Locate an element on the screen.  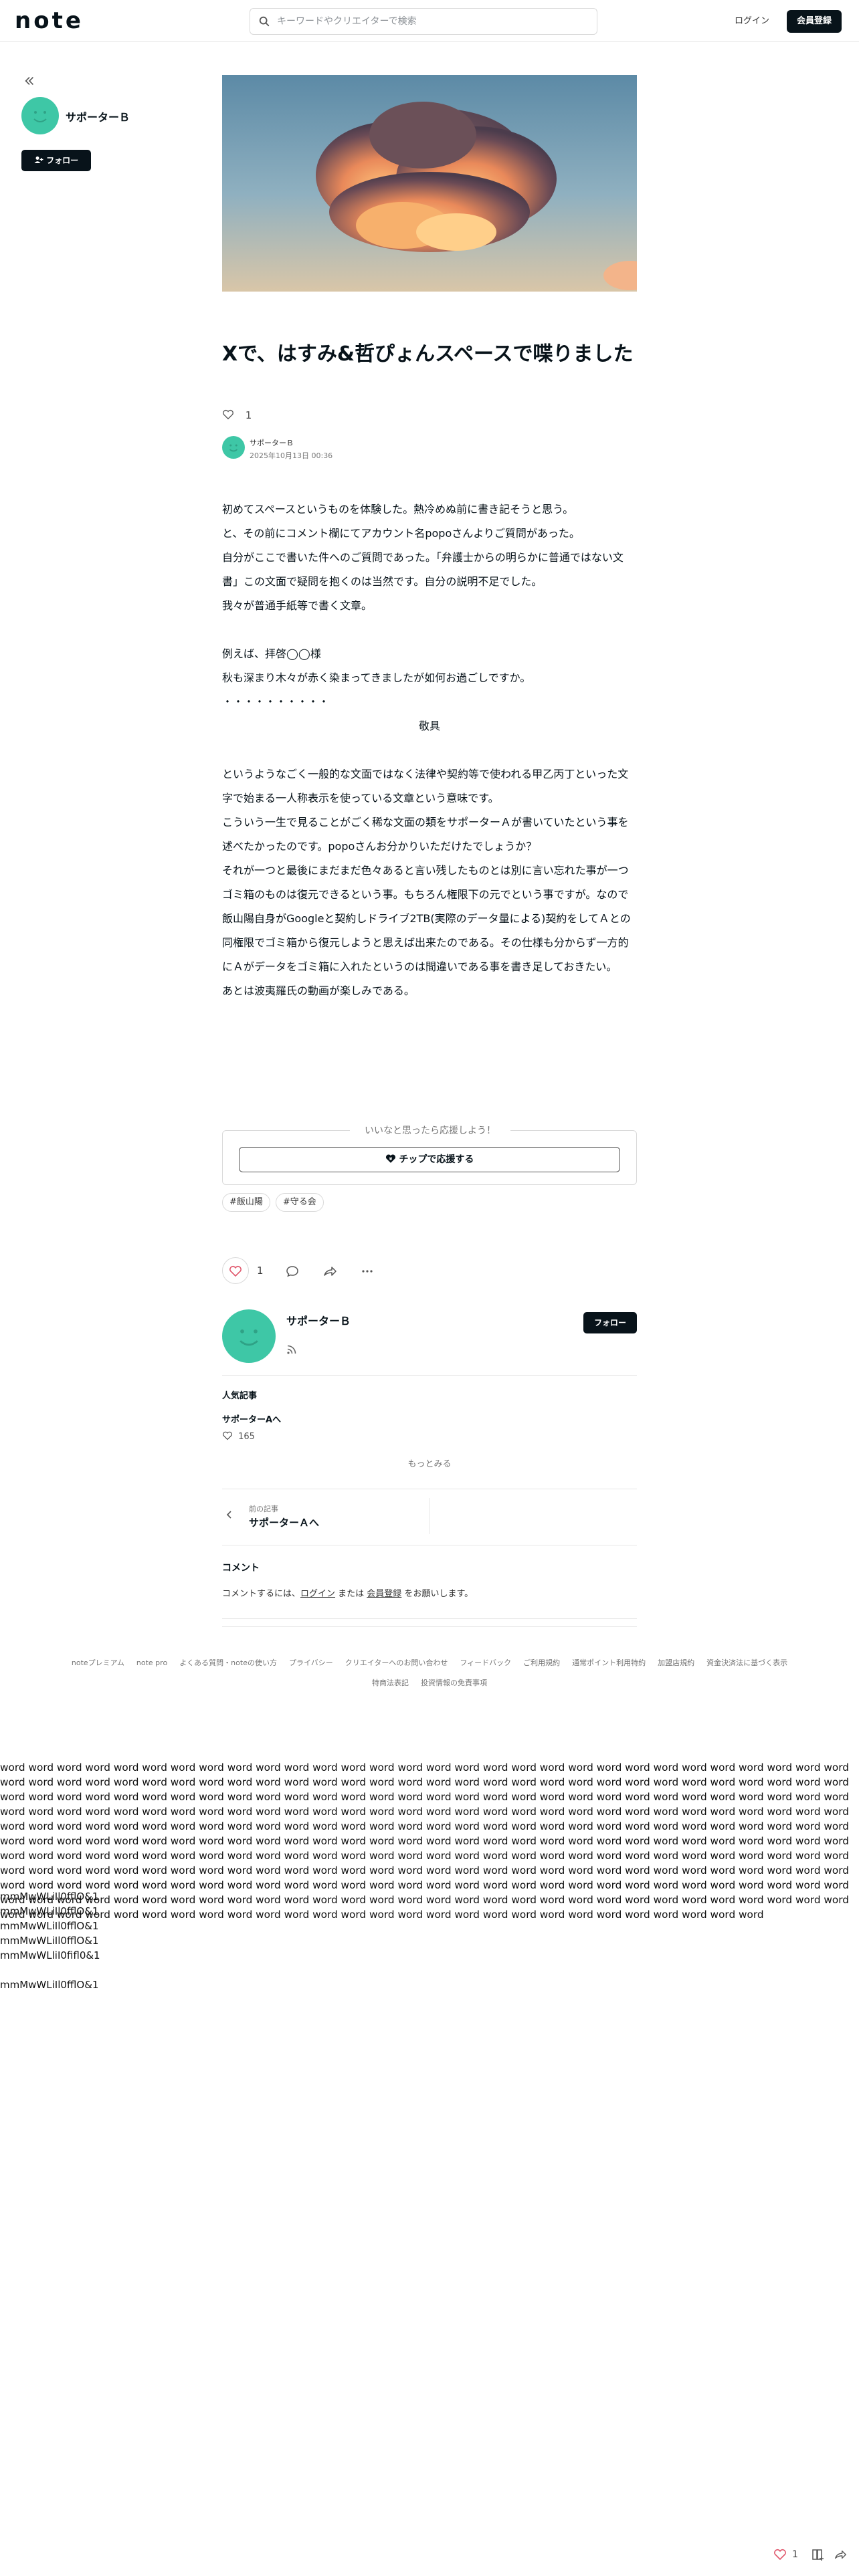
title-like-row: 1 is located at coordinates (237, 417).